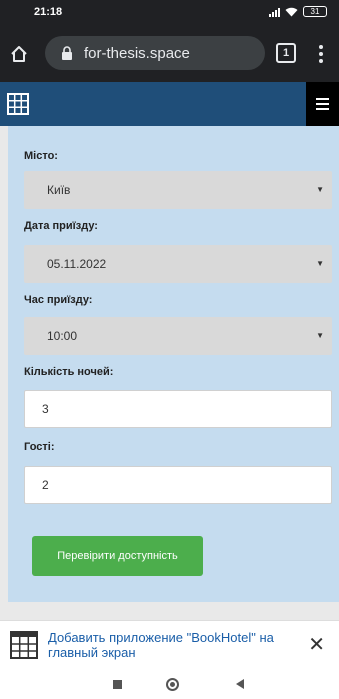 The image size is (339, 699). I want to click on arrival-time-select: 10:00 ▼, so click(178, 336).